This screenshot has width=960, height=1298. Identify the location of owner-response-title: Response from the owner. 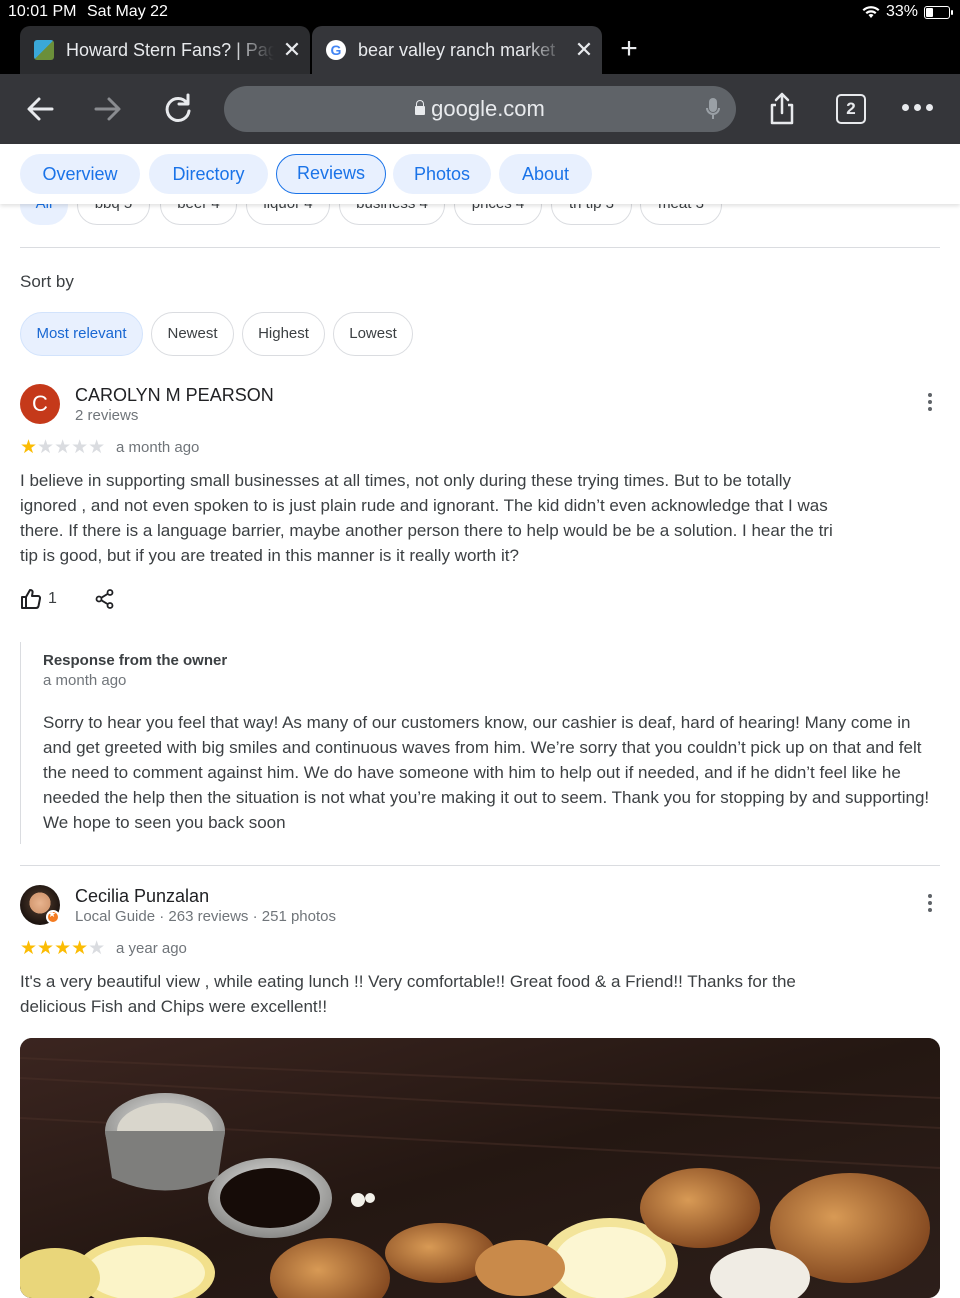
(135, 660).